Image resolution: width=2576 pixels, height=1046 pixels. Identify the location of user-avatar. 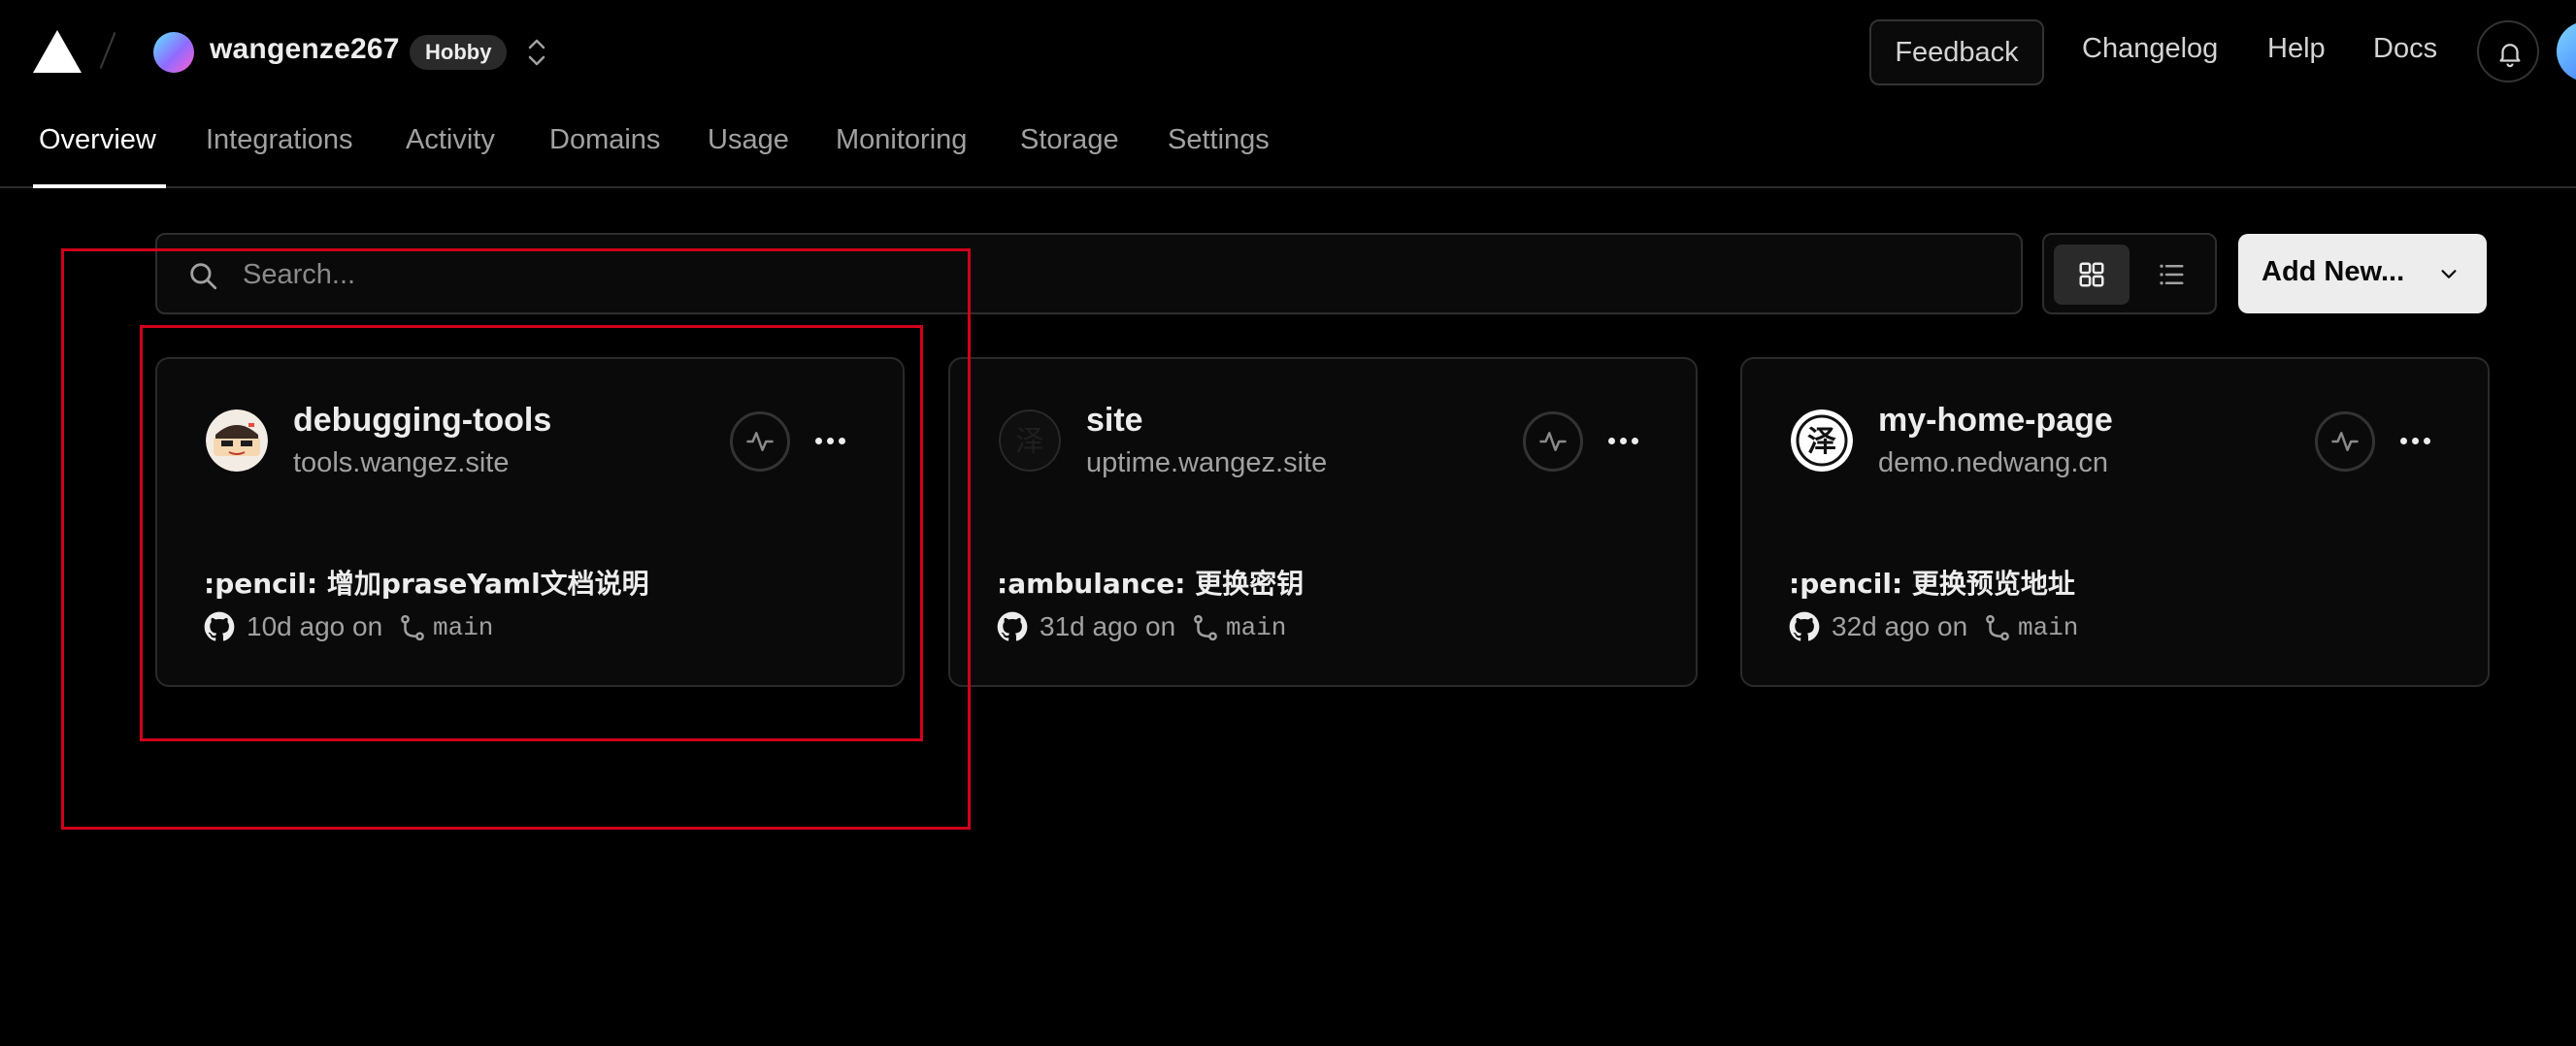
(2566, 51).